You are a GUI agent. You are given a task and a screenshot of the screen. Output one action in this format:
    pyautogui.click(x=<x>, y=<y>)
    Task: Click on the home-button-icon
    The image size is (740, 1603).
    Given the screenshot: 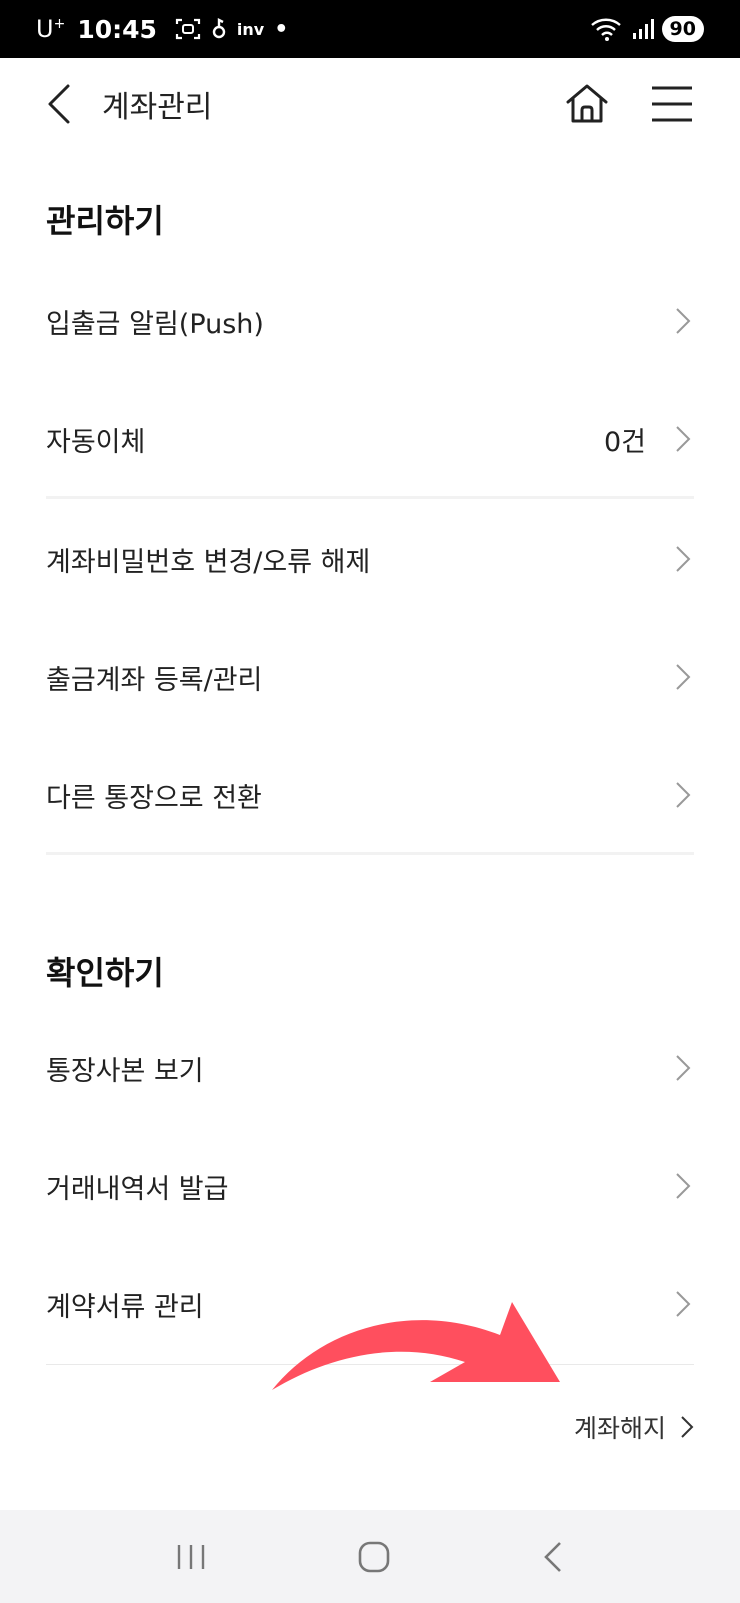 What is the action you would take?
    pyautogui.click(x=374, y=1557)
    